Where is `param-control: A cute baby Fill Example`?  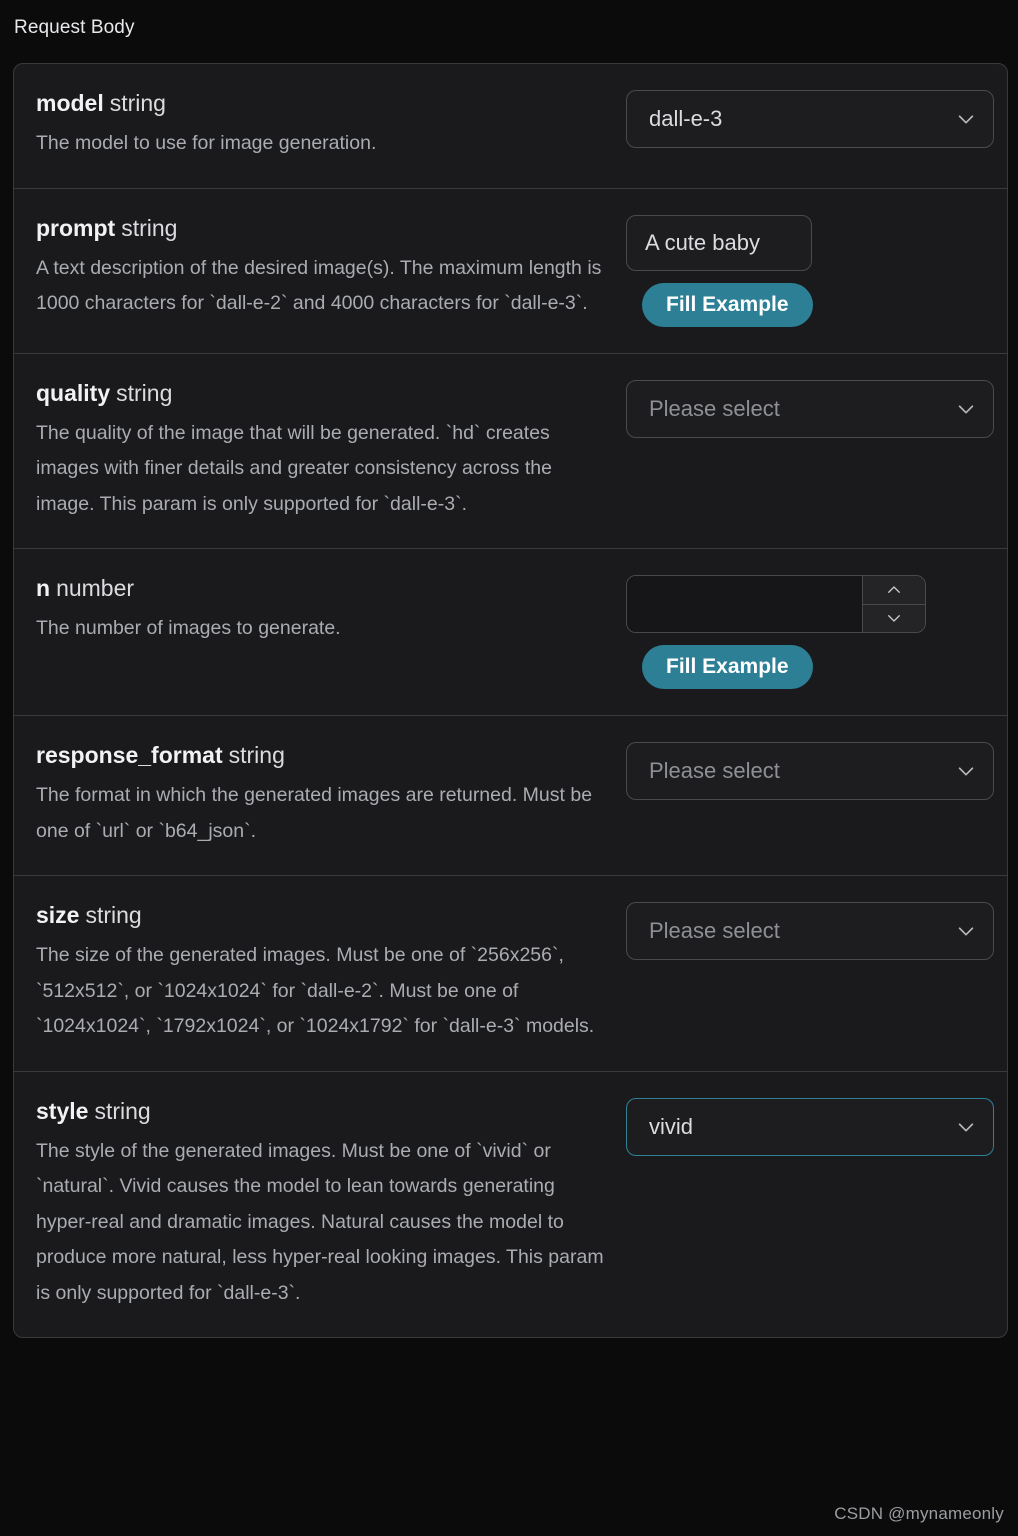 param-control: A cute baby Fill Example is located at coordinates (805, 270).